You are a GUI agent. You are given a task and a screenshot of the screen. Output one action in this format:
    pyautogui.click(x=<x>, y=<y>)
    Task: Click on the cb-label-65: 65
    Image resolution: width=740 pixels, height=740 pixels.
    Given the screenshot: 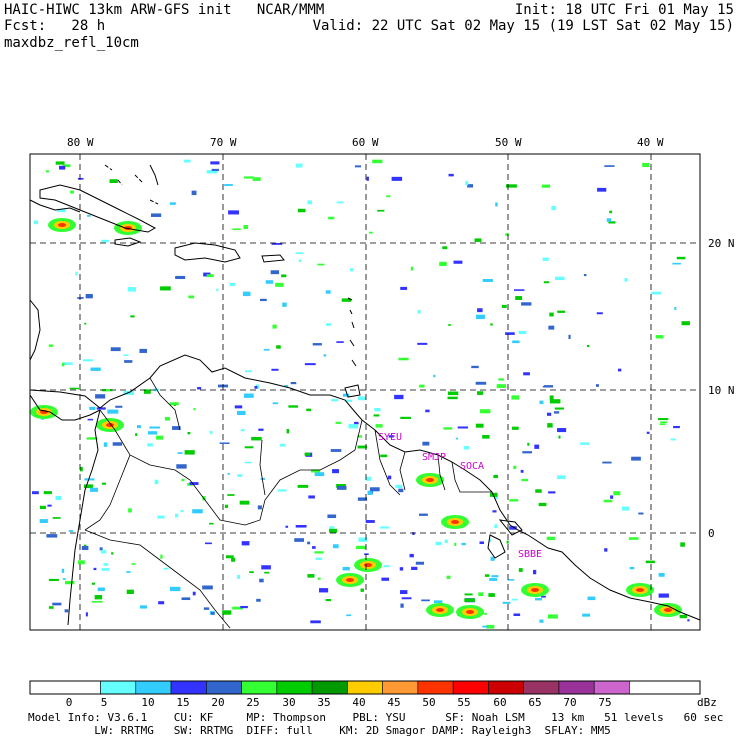 What is the action you would take?
    pyautogui.click(x=535, y=702)
    